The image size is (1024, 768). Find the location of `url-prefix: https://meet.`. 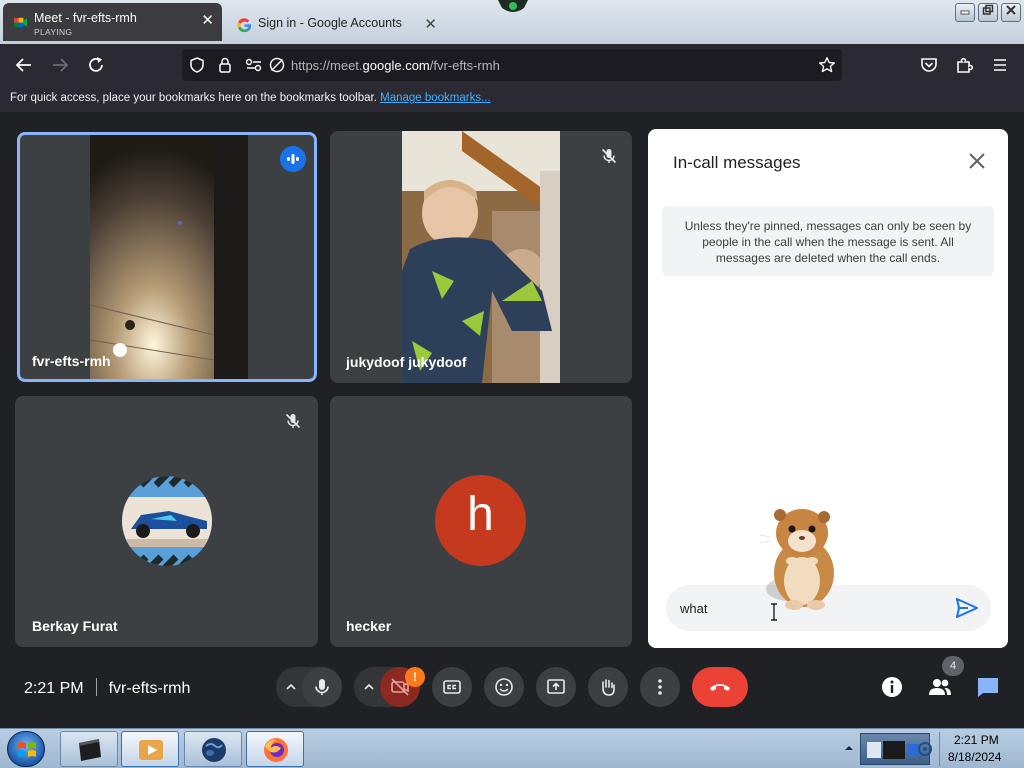

url-prefix: https://meet. is located at coordinates (327, 65).